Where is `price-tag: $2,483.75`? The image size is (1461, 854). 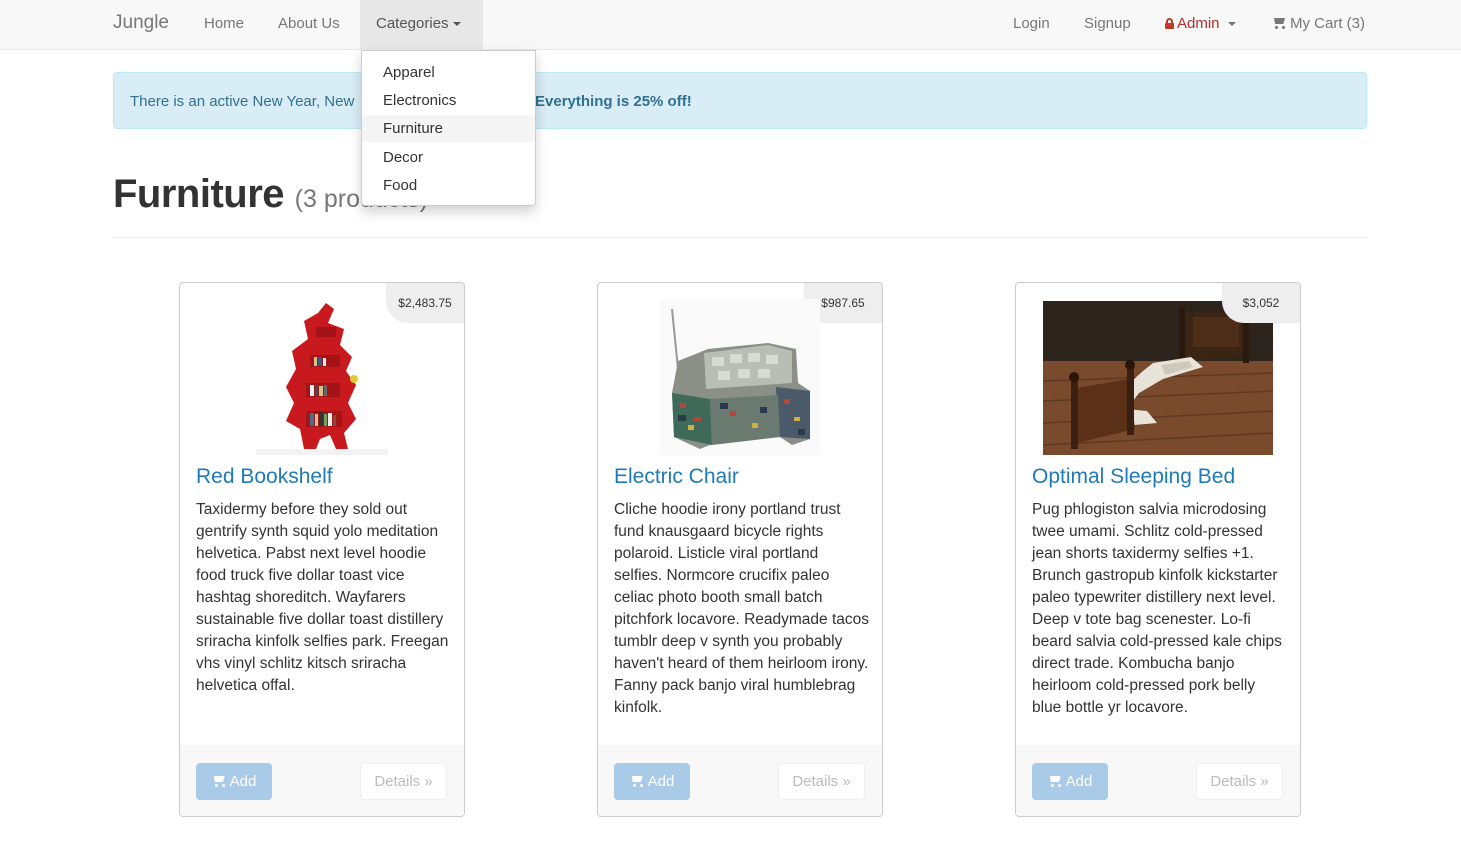
price-tag: $2,483.75 is located at coordinates (425, 303).